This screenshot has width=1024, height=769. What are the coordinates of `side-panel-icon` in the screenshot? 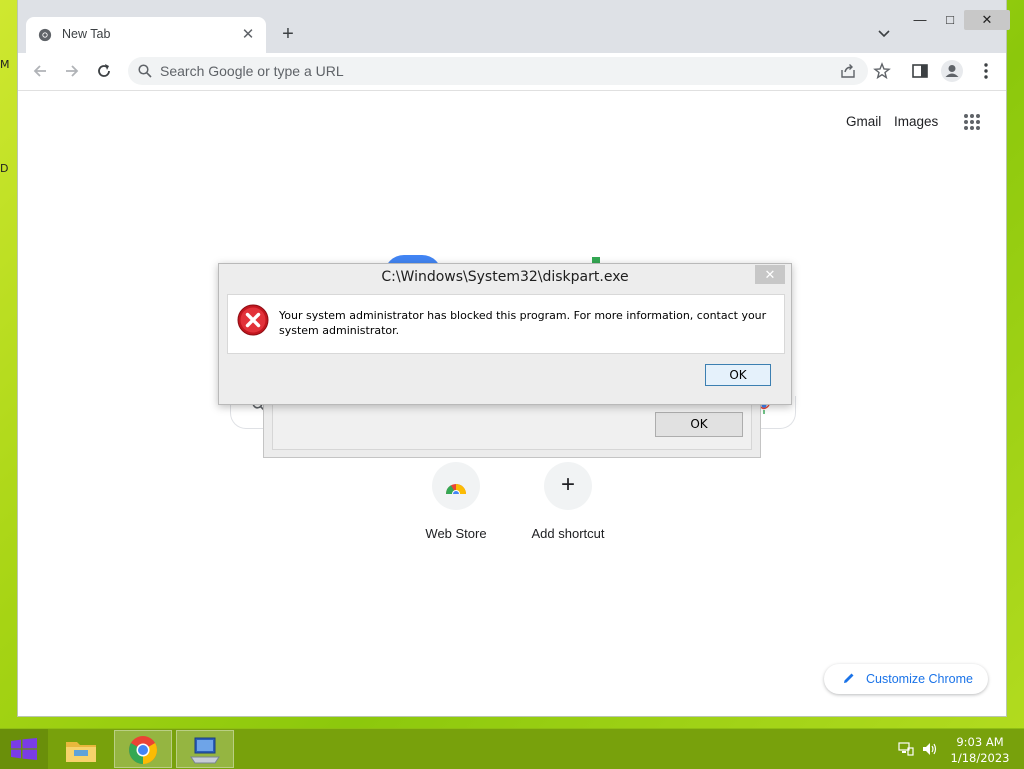 It's located at (920, 71).